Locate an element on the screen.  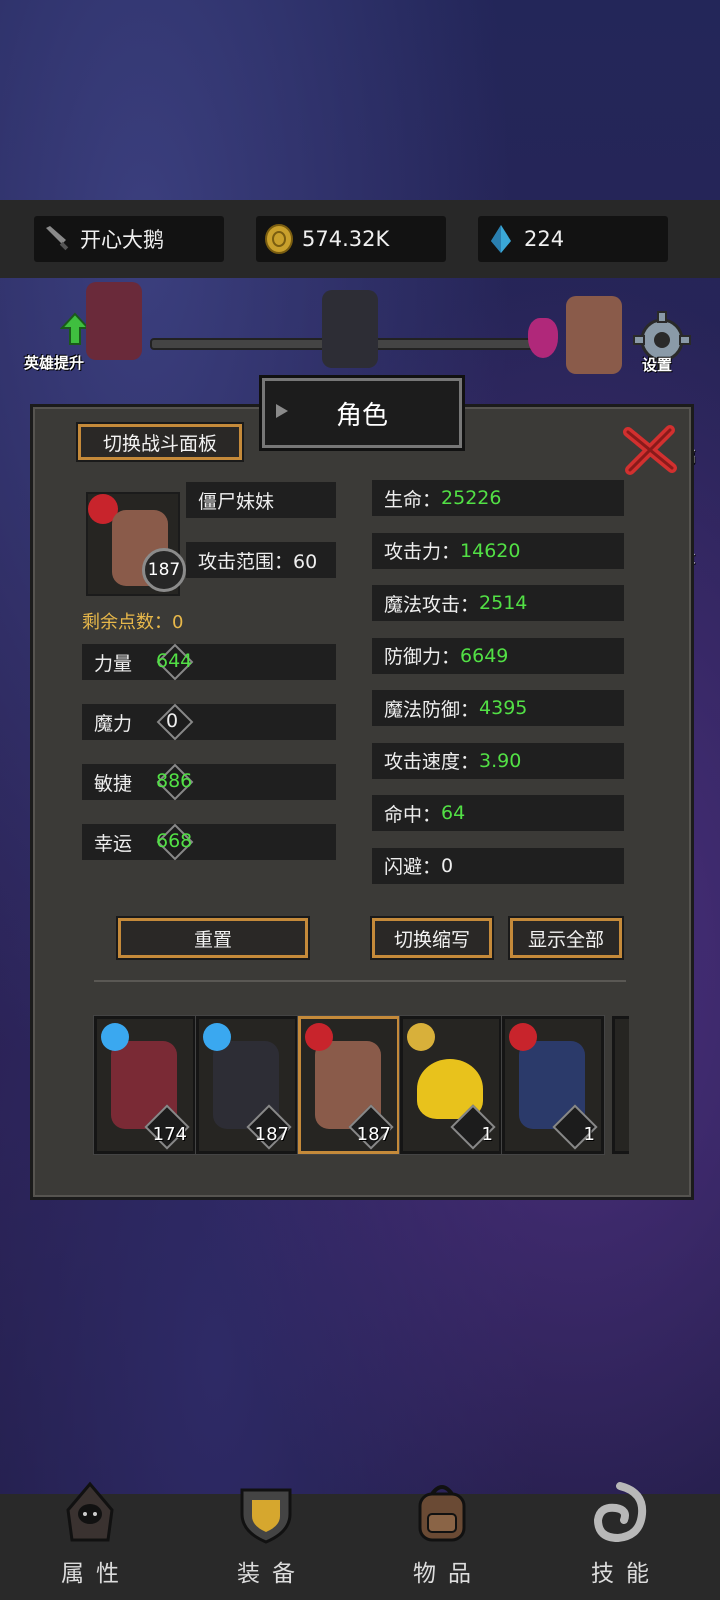
derived-stat-value: 25226 is located at coordinates (471, 498).